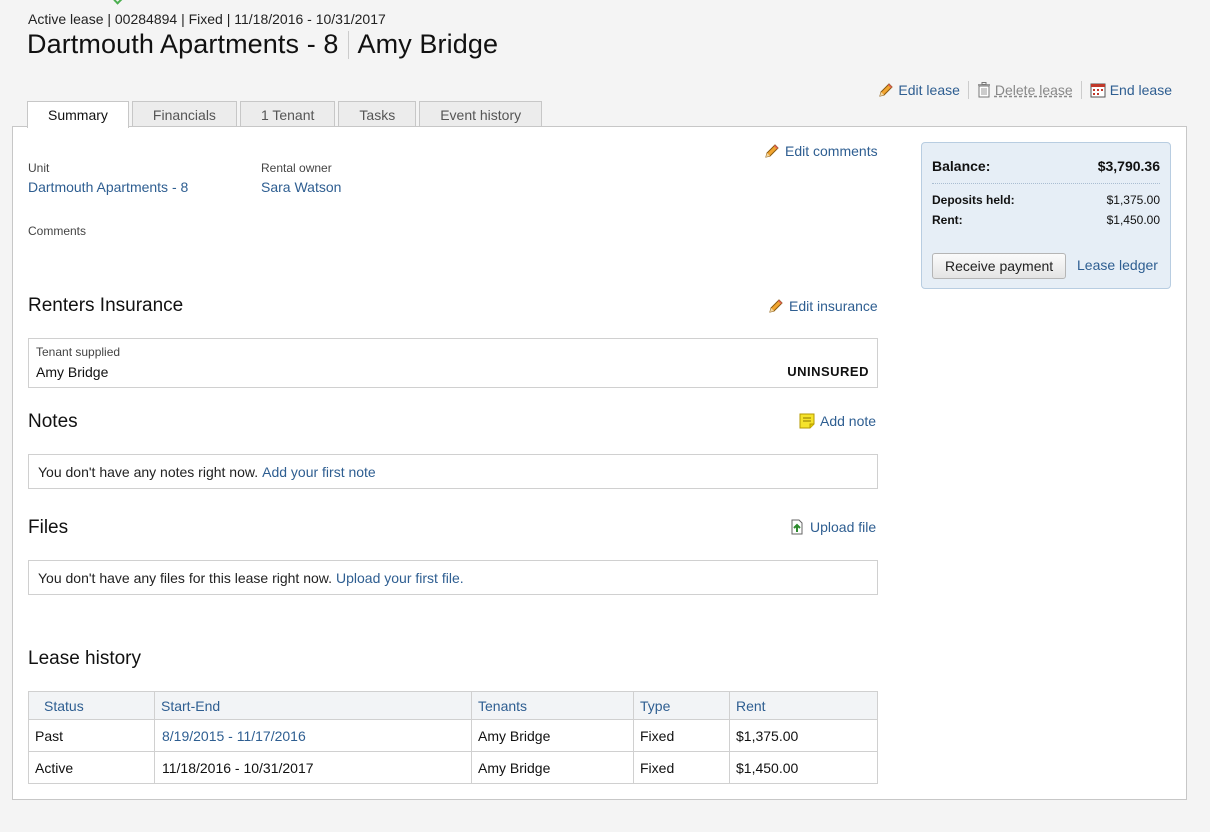 This screenshot has width=1210, height=832. Describe the element at coordinates (287, 114) in the screenshot. I see `tab-tenants: 1 Tenant` at that location.